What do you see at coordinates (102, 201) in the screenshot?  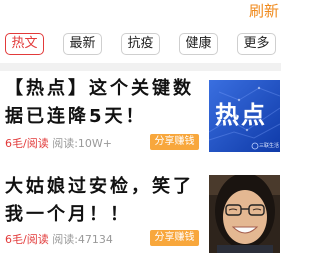 I see `article-title: 大姑娘过安检，笑了我一个月！！` at bounding box center [102, 201].